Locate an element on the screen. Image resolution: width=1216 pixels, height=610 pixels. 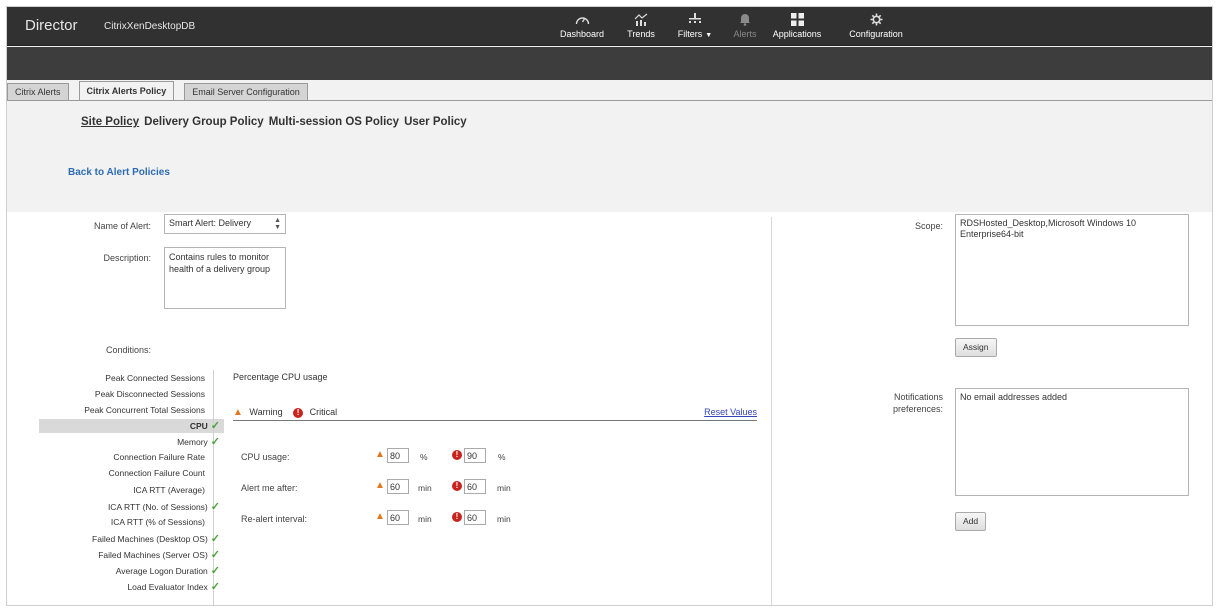
condition-failed-machines-desktop-os: Failed Machines (Desktop OS) ✓ is located at coordinates (156, 538).